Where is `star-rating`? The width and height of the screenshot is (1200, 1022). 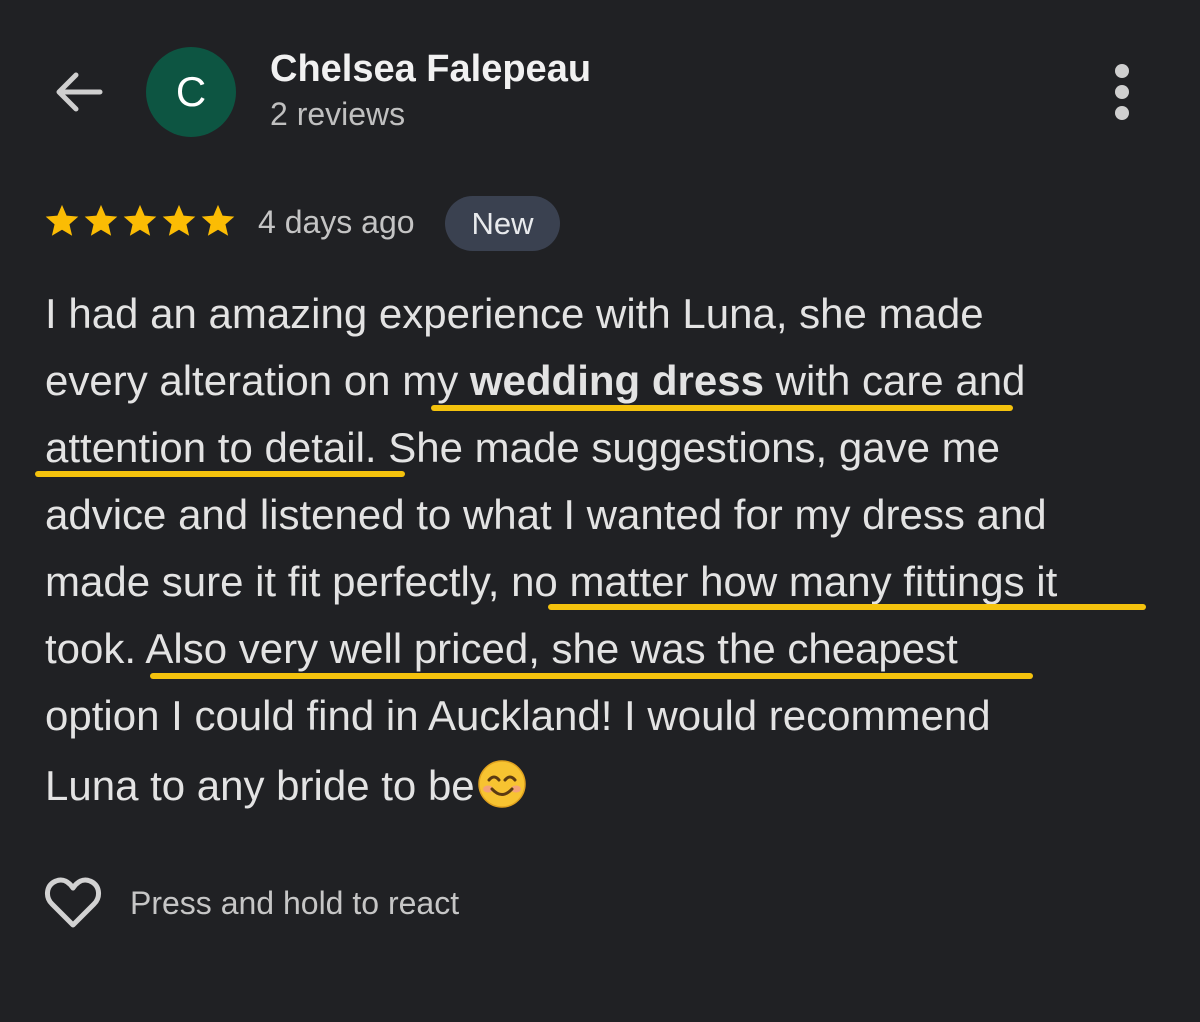
star-rating is located at coordinates (140, 221).